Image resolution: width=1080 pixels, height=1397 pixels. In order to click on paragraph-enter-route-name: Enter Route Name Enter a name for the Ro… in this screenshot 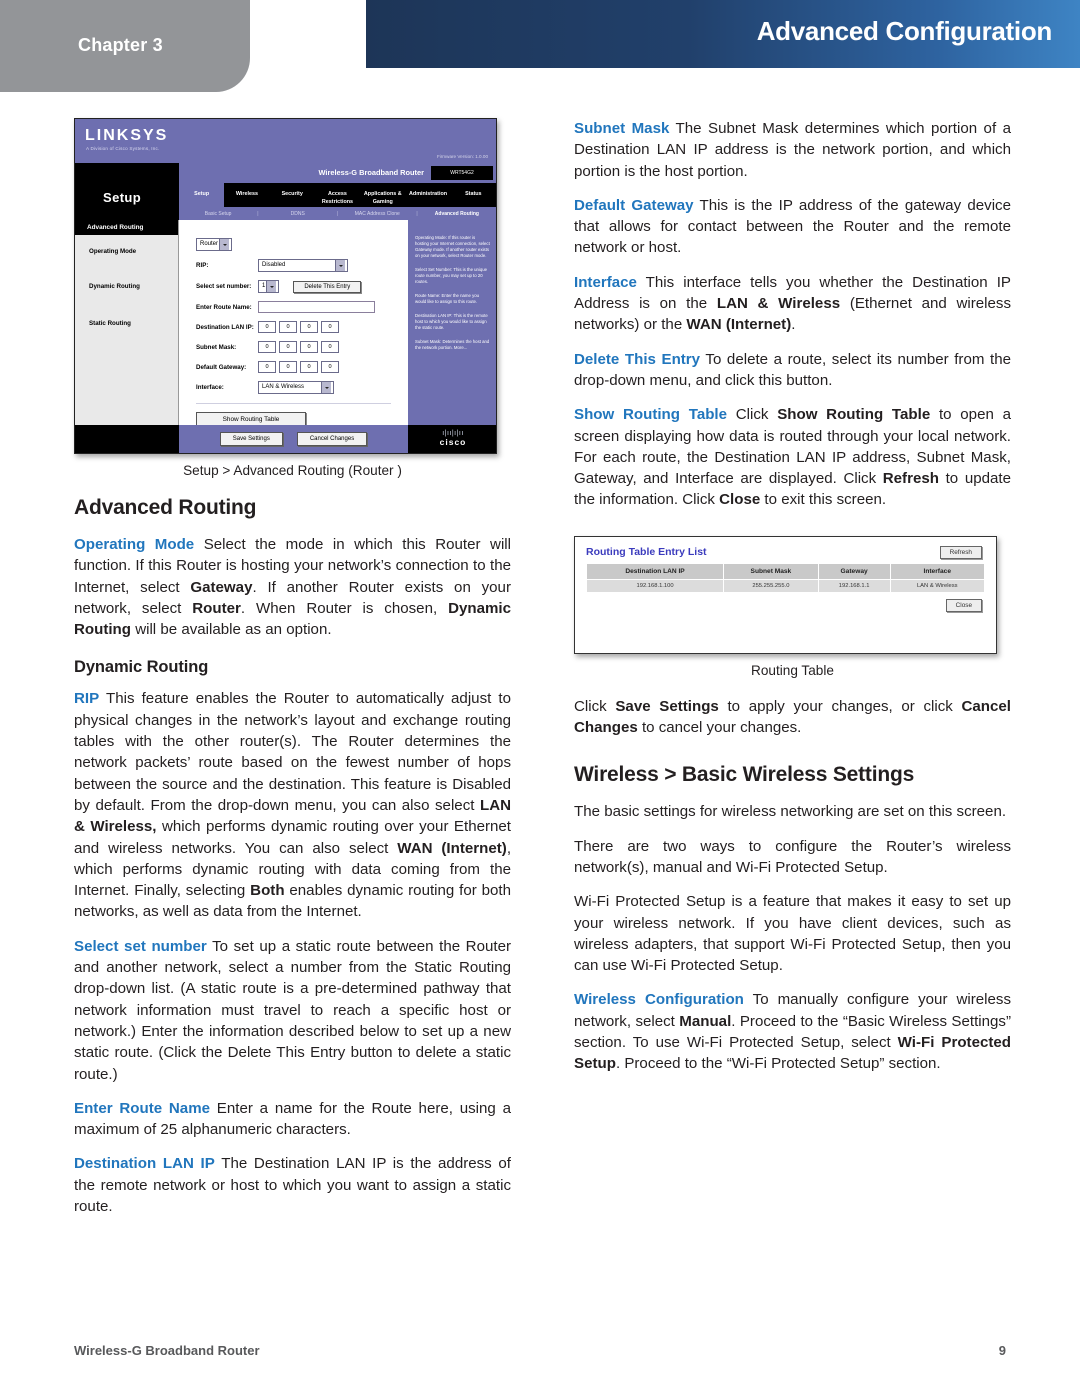, I will do `click(292, 1119)`.